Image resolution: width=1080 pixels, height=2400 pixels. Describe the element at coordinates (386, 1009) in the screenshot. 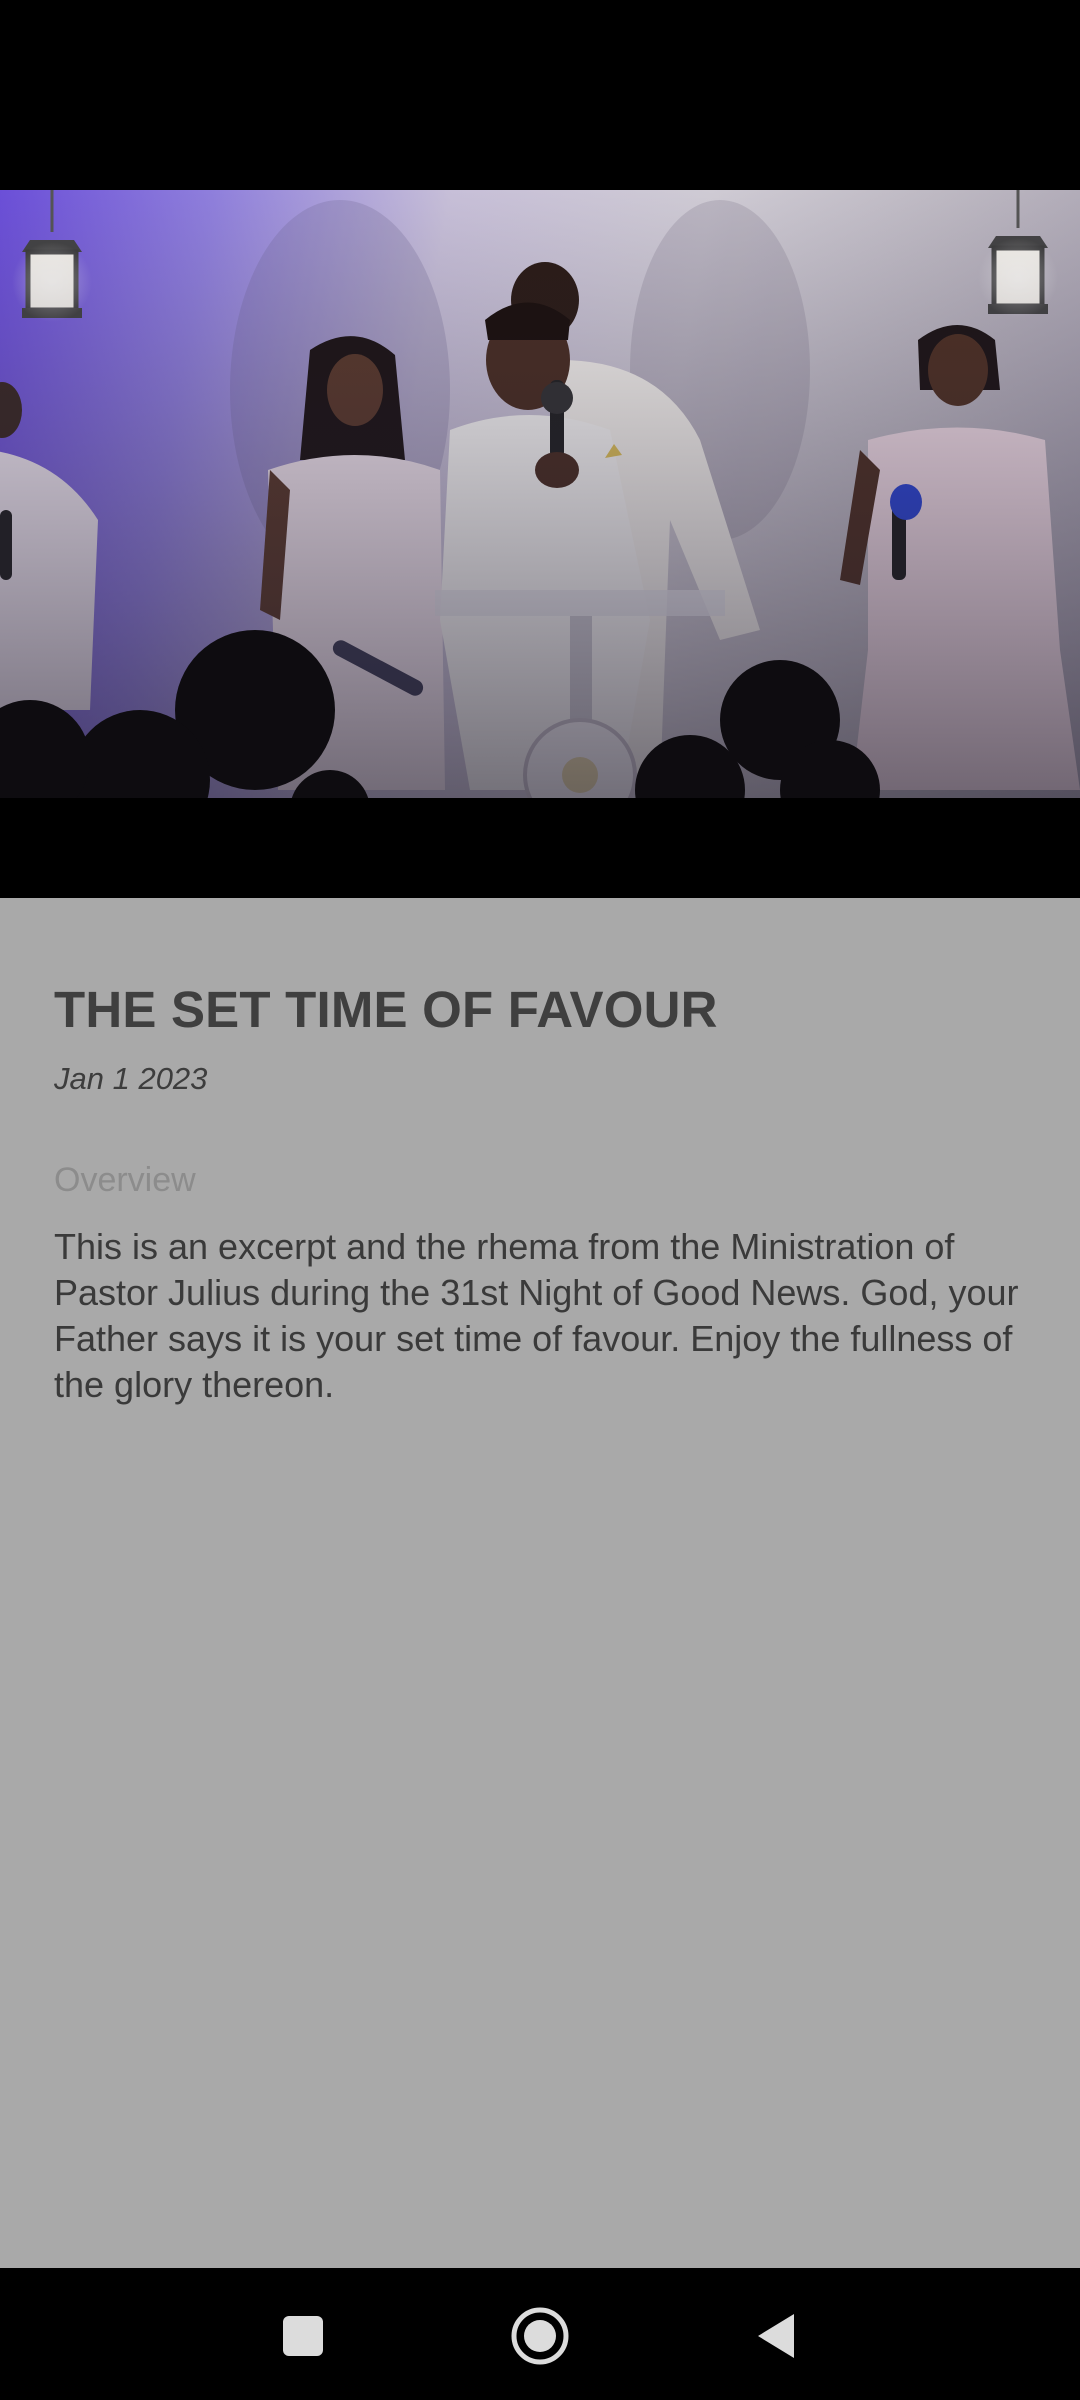

I see `sermon-title: THE SET TIME OF FAVOUR` at that location.